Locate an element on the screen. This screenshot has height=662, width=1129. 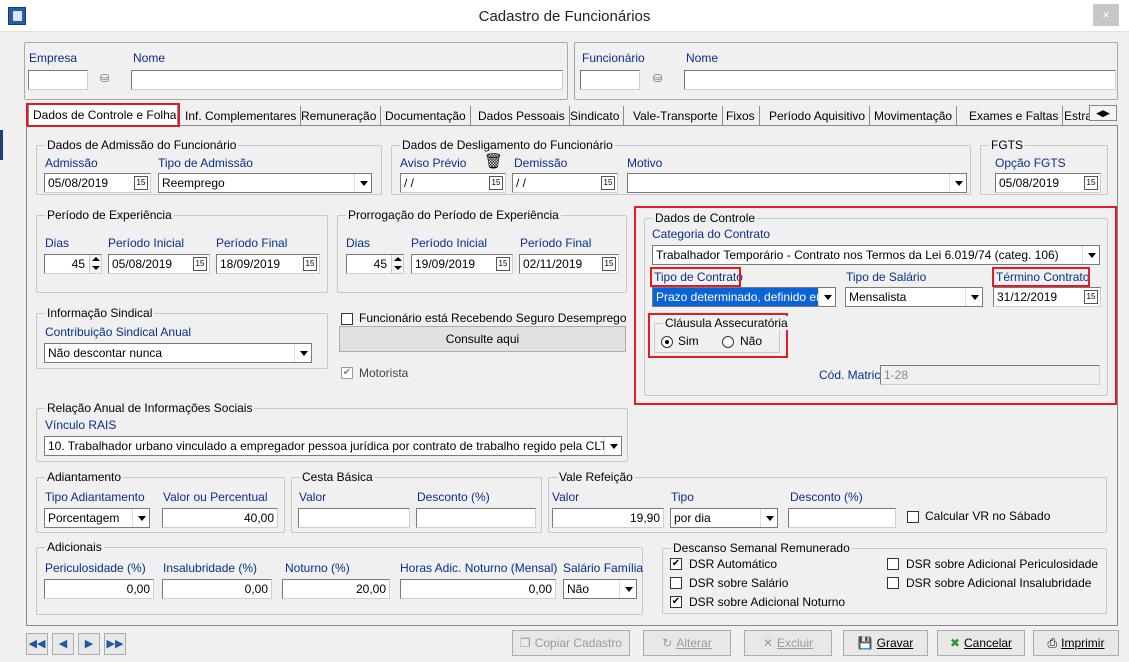
tab-periodo-aquisitivo: Período Aquisitivo is located at coordinates (818, 116).